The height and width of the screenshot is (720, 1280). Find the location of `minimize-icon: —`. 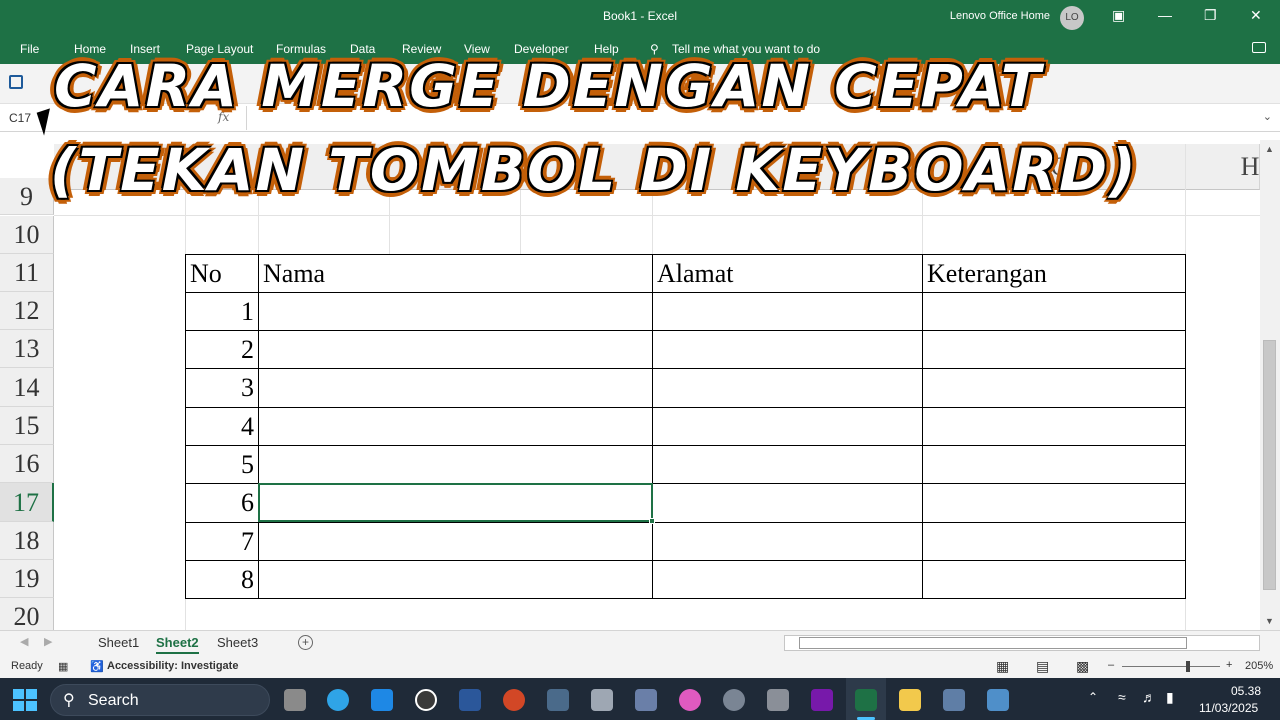

minimize-icon: — is located at coordinates (1165, 15).